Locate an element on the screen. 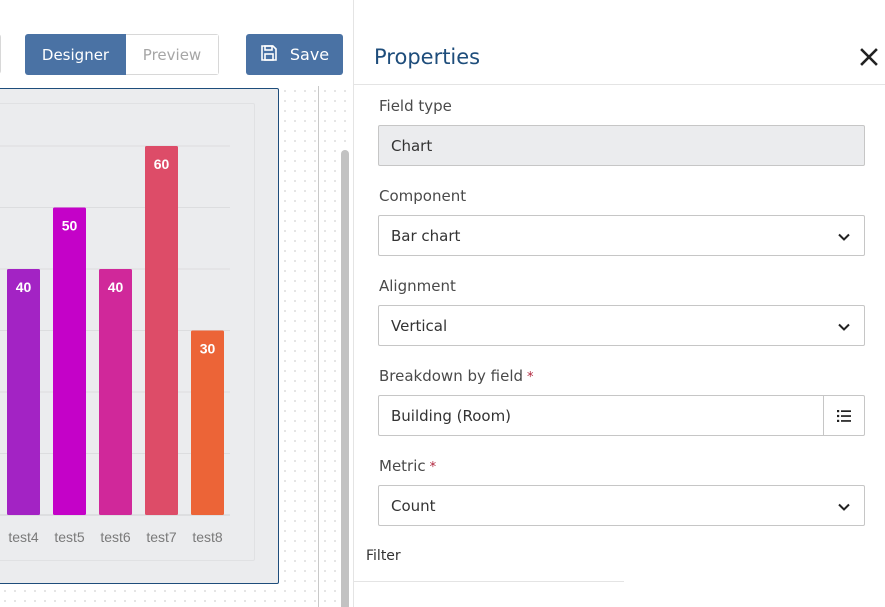  panel-header: Properties is located at coordinates (619, 42).